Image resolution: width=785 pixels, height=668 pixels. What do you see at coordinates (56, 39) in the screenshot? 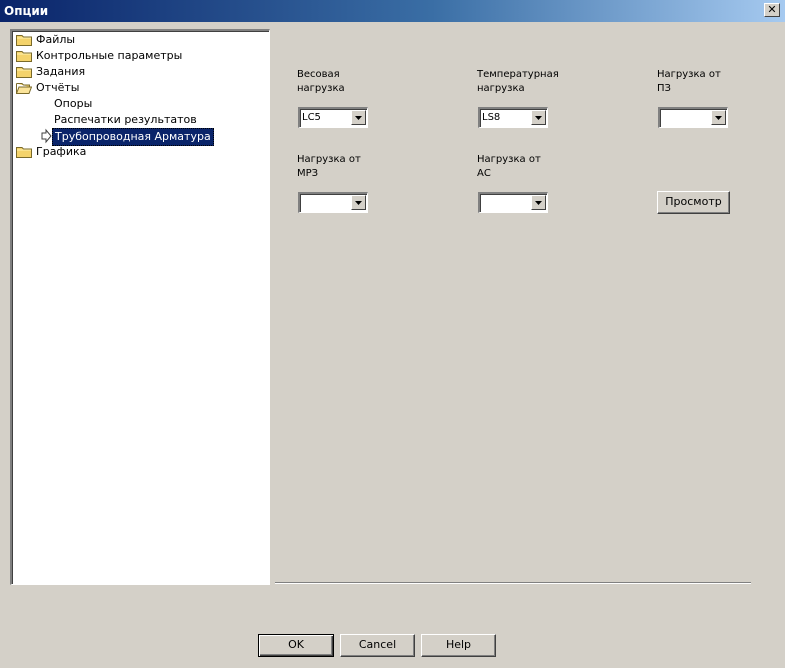
I see `tree-item-label: Файлы` at bounding box center [56, 39].